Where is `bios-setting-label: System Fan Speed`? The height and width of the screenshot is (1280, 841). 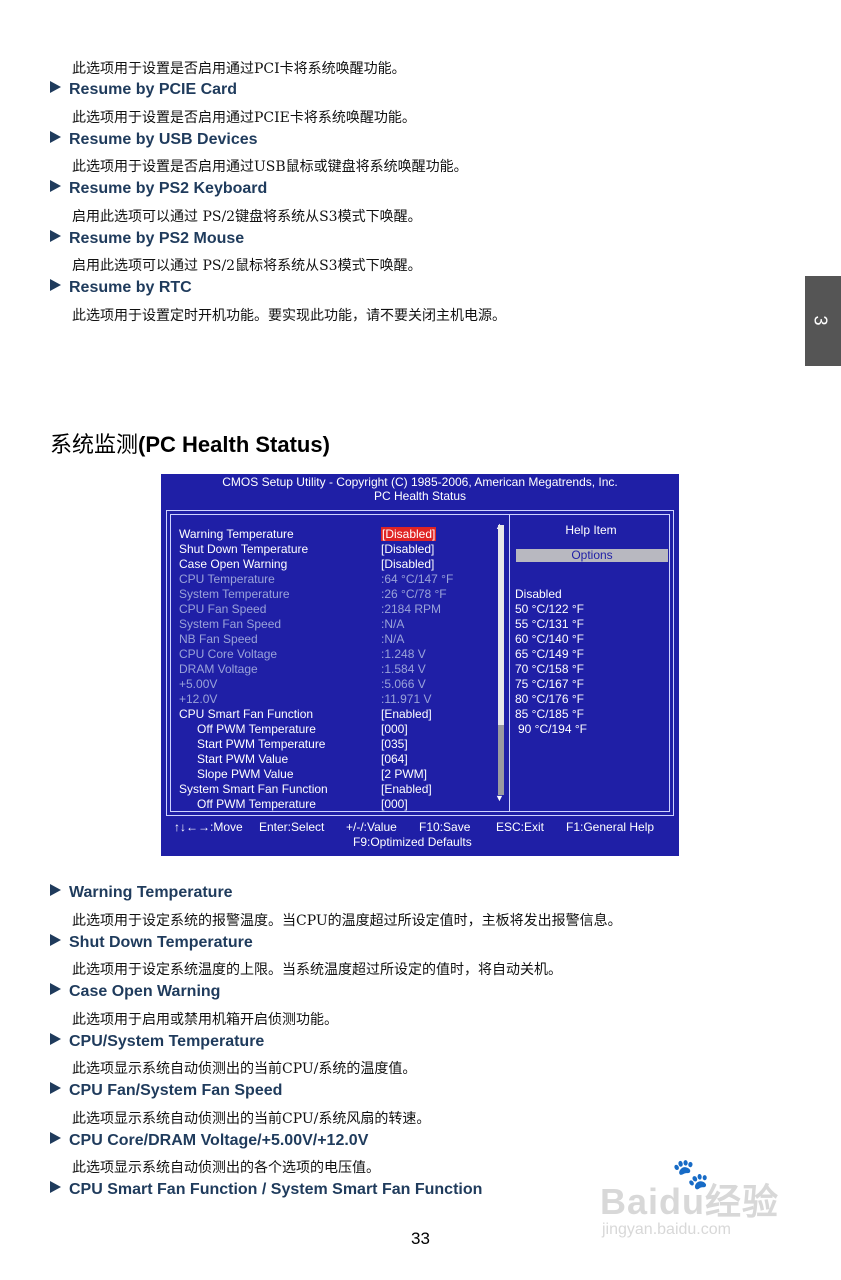 bios-setting-label: System Fan Speed is located at coordinates (230, 624).